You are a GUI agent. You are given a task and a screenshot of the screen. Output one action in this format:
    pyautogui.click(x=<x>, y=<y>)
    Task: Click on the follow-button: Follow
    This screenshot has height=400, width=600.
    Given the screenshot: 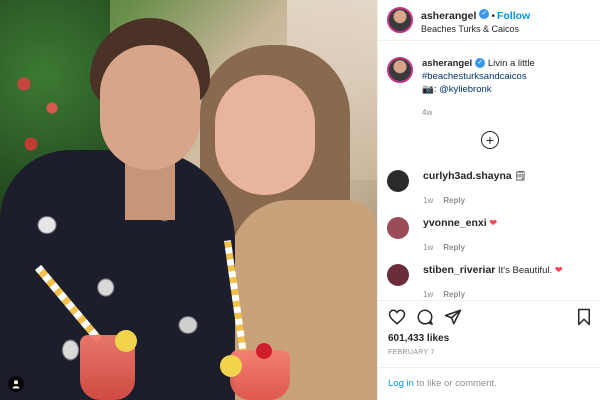 What is the action you would take?
    pyautogui.click(x=513, y=16)
    